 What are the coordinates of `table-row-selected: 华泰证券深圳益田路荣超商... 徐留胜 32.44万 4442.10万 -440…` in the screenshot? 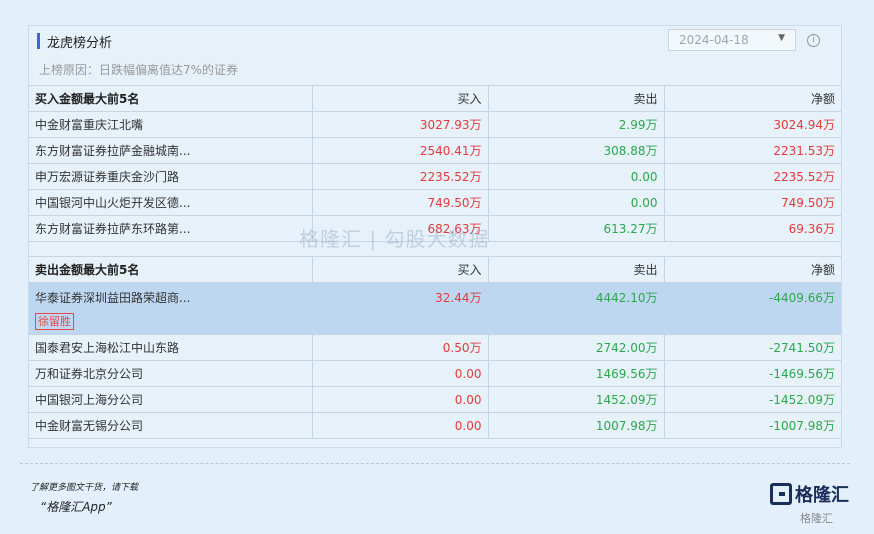 It's located at (435, 308).